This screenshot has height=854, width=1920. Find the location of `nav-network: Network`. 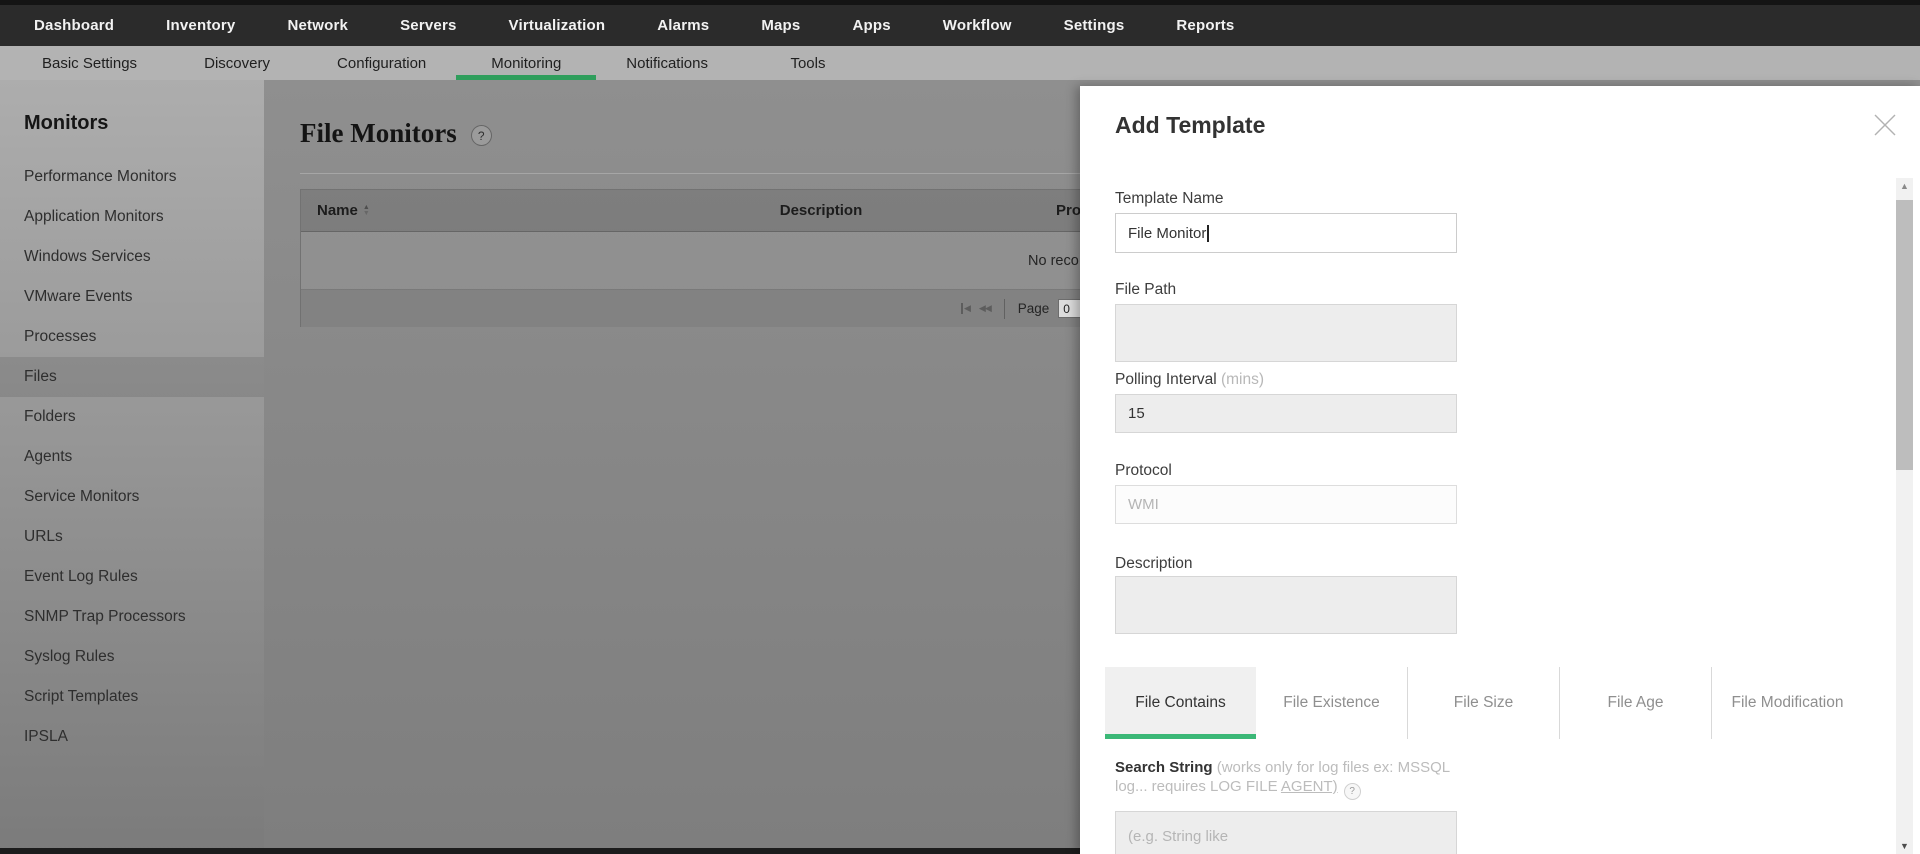

nav-network: Network is located at coordinates (317, 25).